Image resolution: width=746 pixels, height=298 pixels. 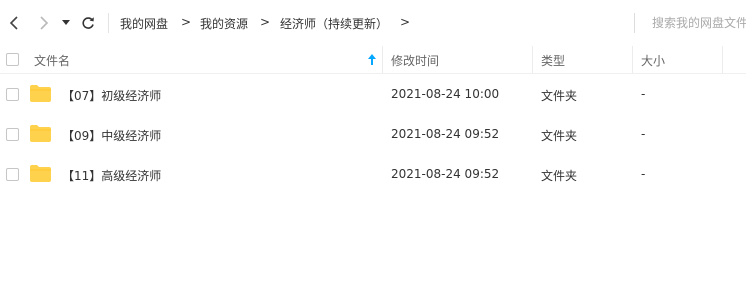 I want to click on toolbar-divider, so click(x=108, y=23).